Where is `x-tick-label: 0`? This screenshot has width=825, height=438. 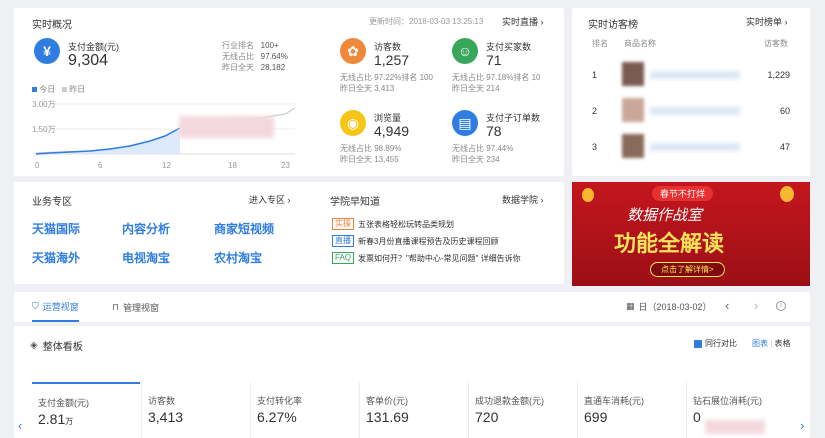
x-tick-label: 0 is located at coordinates (37, 165).